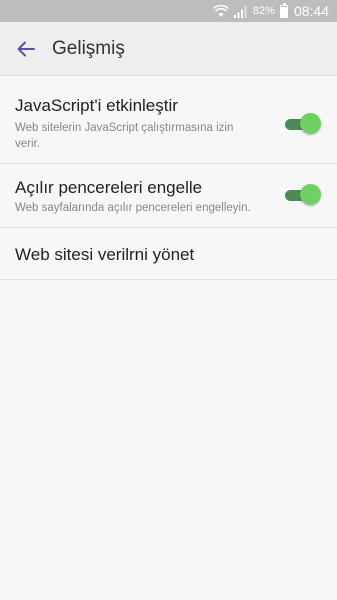  I want to click on setting-title: Web sitesi verilrni yönet, so click(105, 254).